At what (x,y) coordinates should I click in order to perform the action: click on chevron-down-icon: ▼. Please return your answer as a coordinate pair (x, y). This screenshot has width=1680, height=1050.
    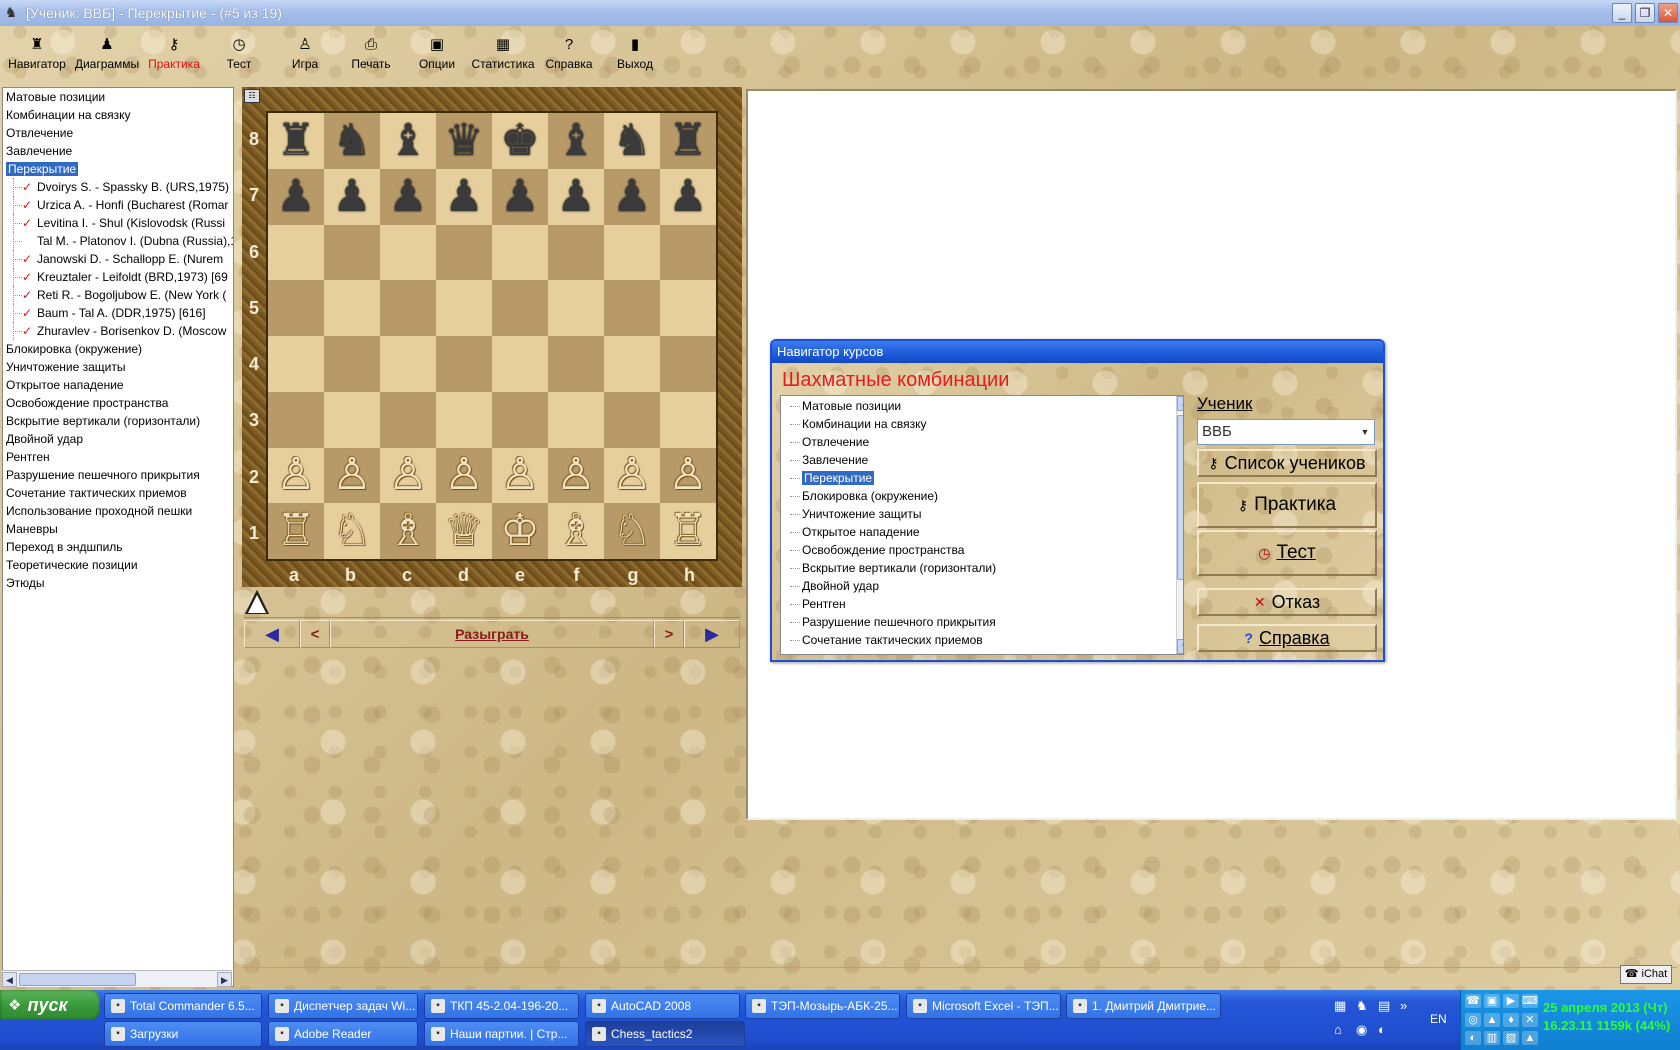
    Looking at the image, I should click on (1365, 432).